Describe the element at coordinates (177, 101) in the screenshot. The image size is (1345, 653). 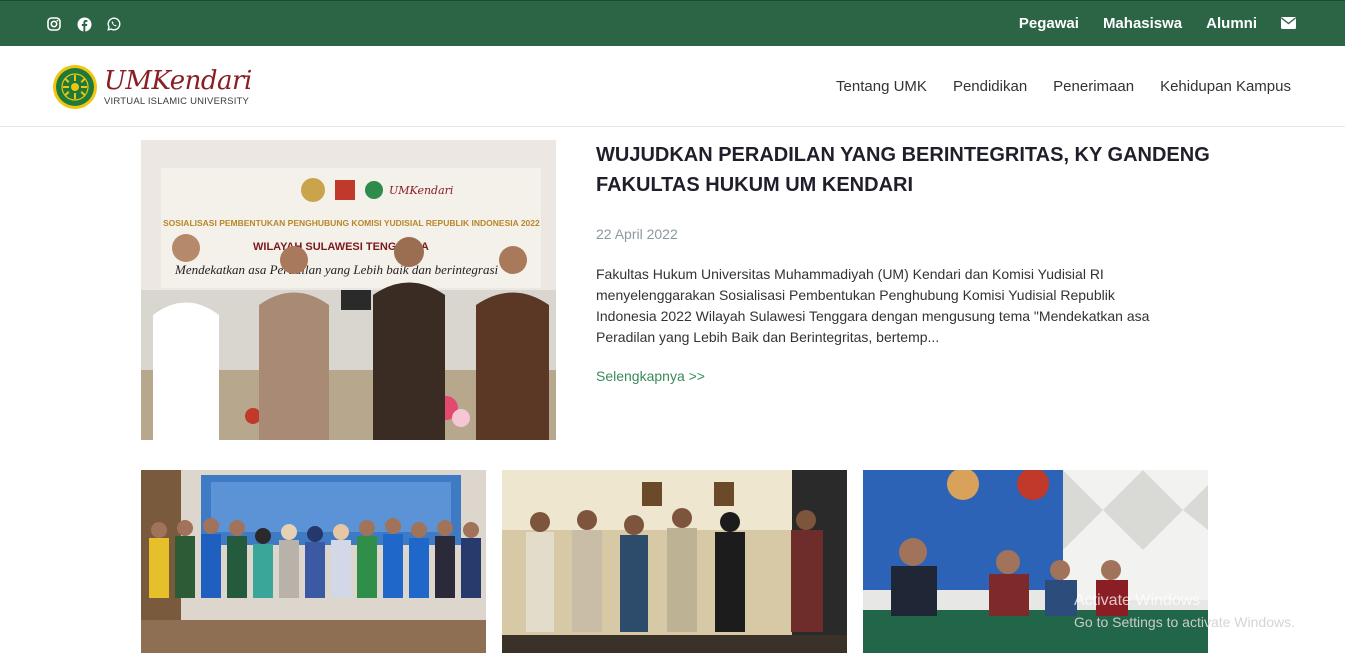
I see `brand-tagline: VIRTUAL ISLAMIC UNIVERSITY` at that location.